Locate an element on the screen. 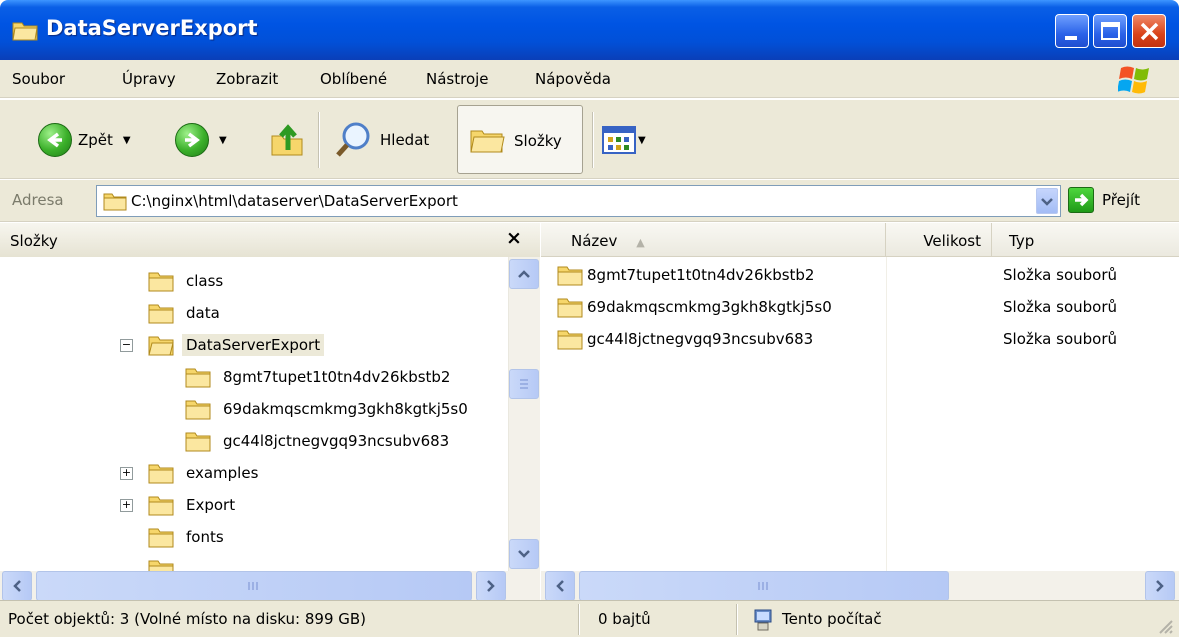 The image size is (1179, 637). folders-vertical-scrollbar is located at coordinates (524, 414).